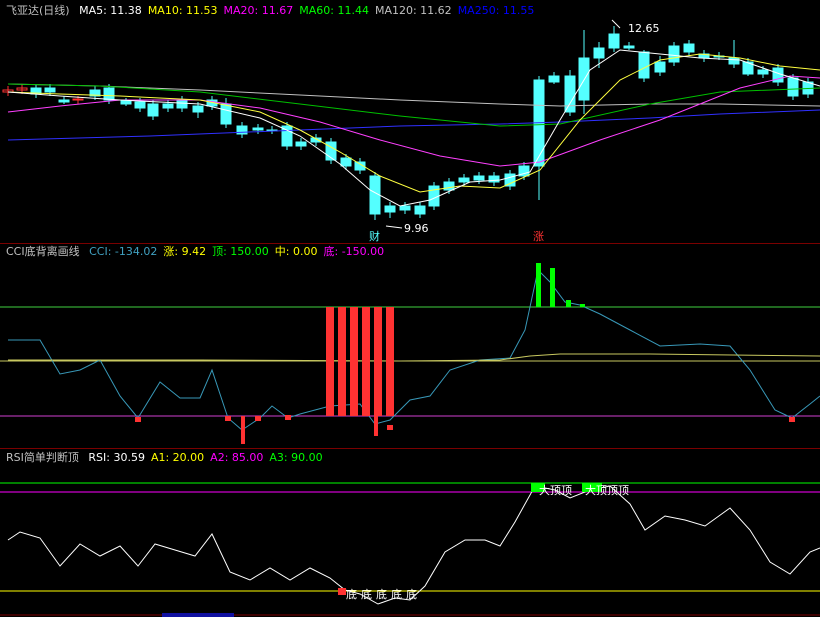 The height and width of the screenshot is (617, 820). Describe the element at coordinates (416, 228) in the screenshot. I see `low-price-label: 9.96` at that location.